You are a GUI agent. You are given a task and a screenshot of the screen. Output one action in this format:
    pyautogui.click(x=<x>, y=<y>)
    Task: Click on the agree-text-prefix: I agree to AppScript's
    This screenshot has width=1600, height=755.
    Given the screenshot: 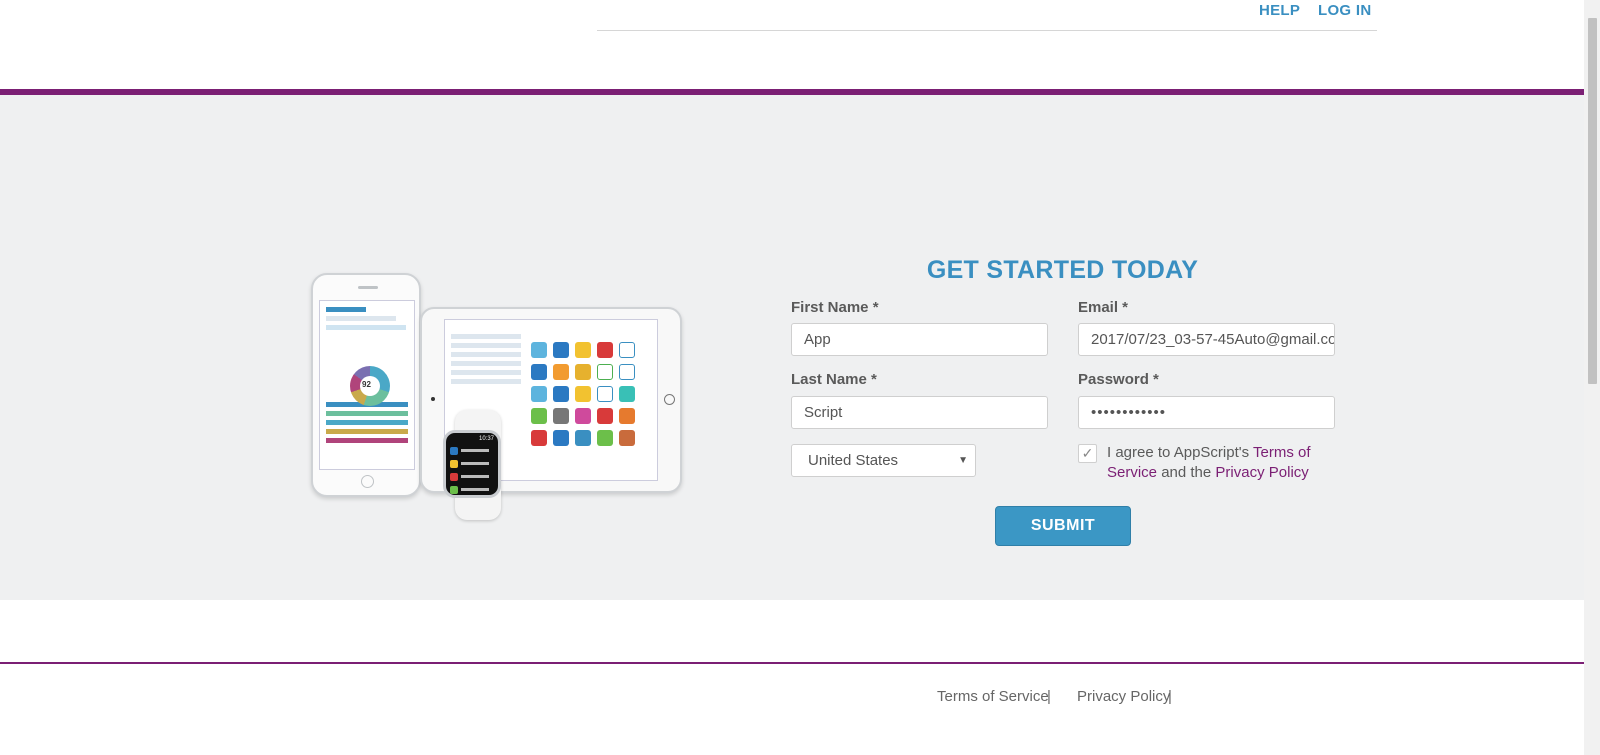 What is the action you would take?
    pyautogui.click(x=1180, y=452)
    